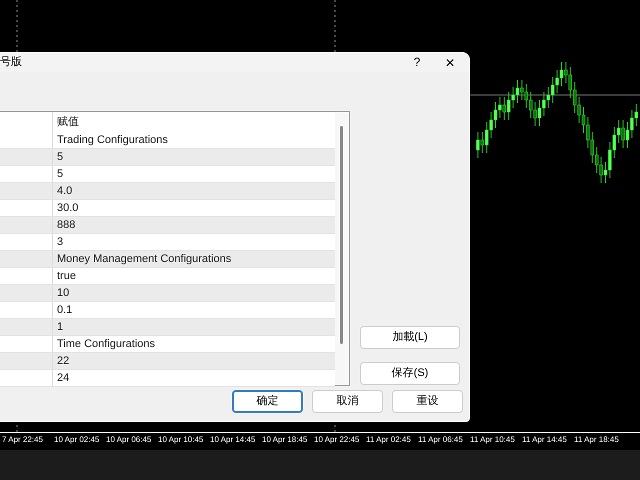  What do you see at coordinates (440, 439) in the screenshot?
I see `time-label: 11 Apr 06:45` at bounding box center [440, 439].